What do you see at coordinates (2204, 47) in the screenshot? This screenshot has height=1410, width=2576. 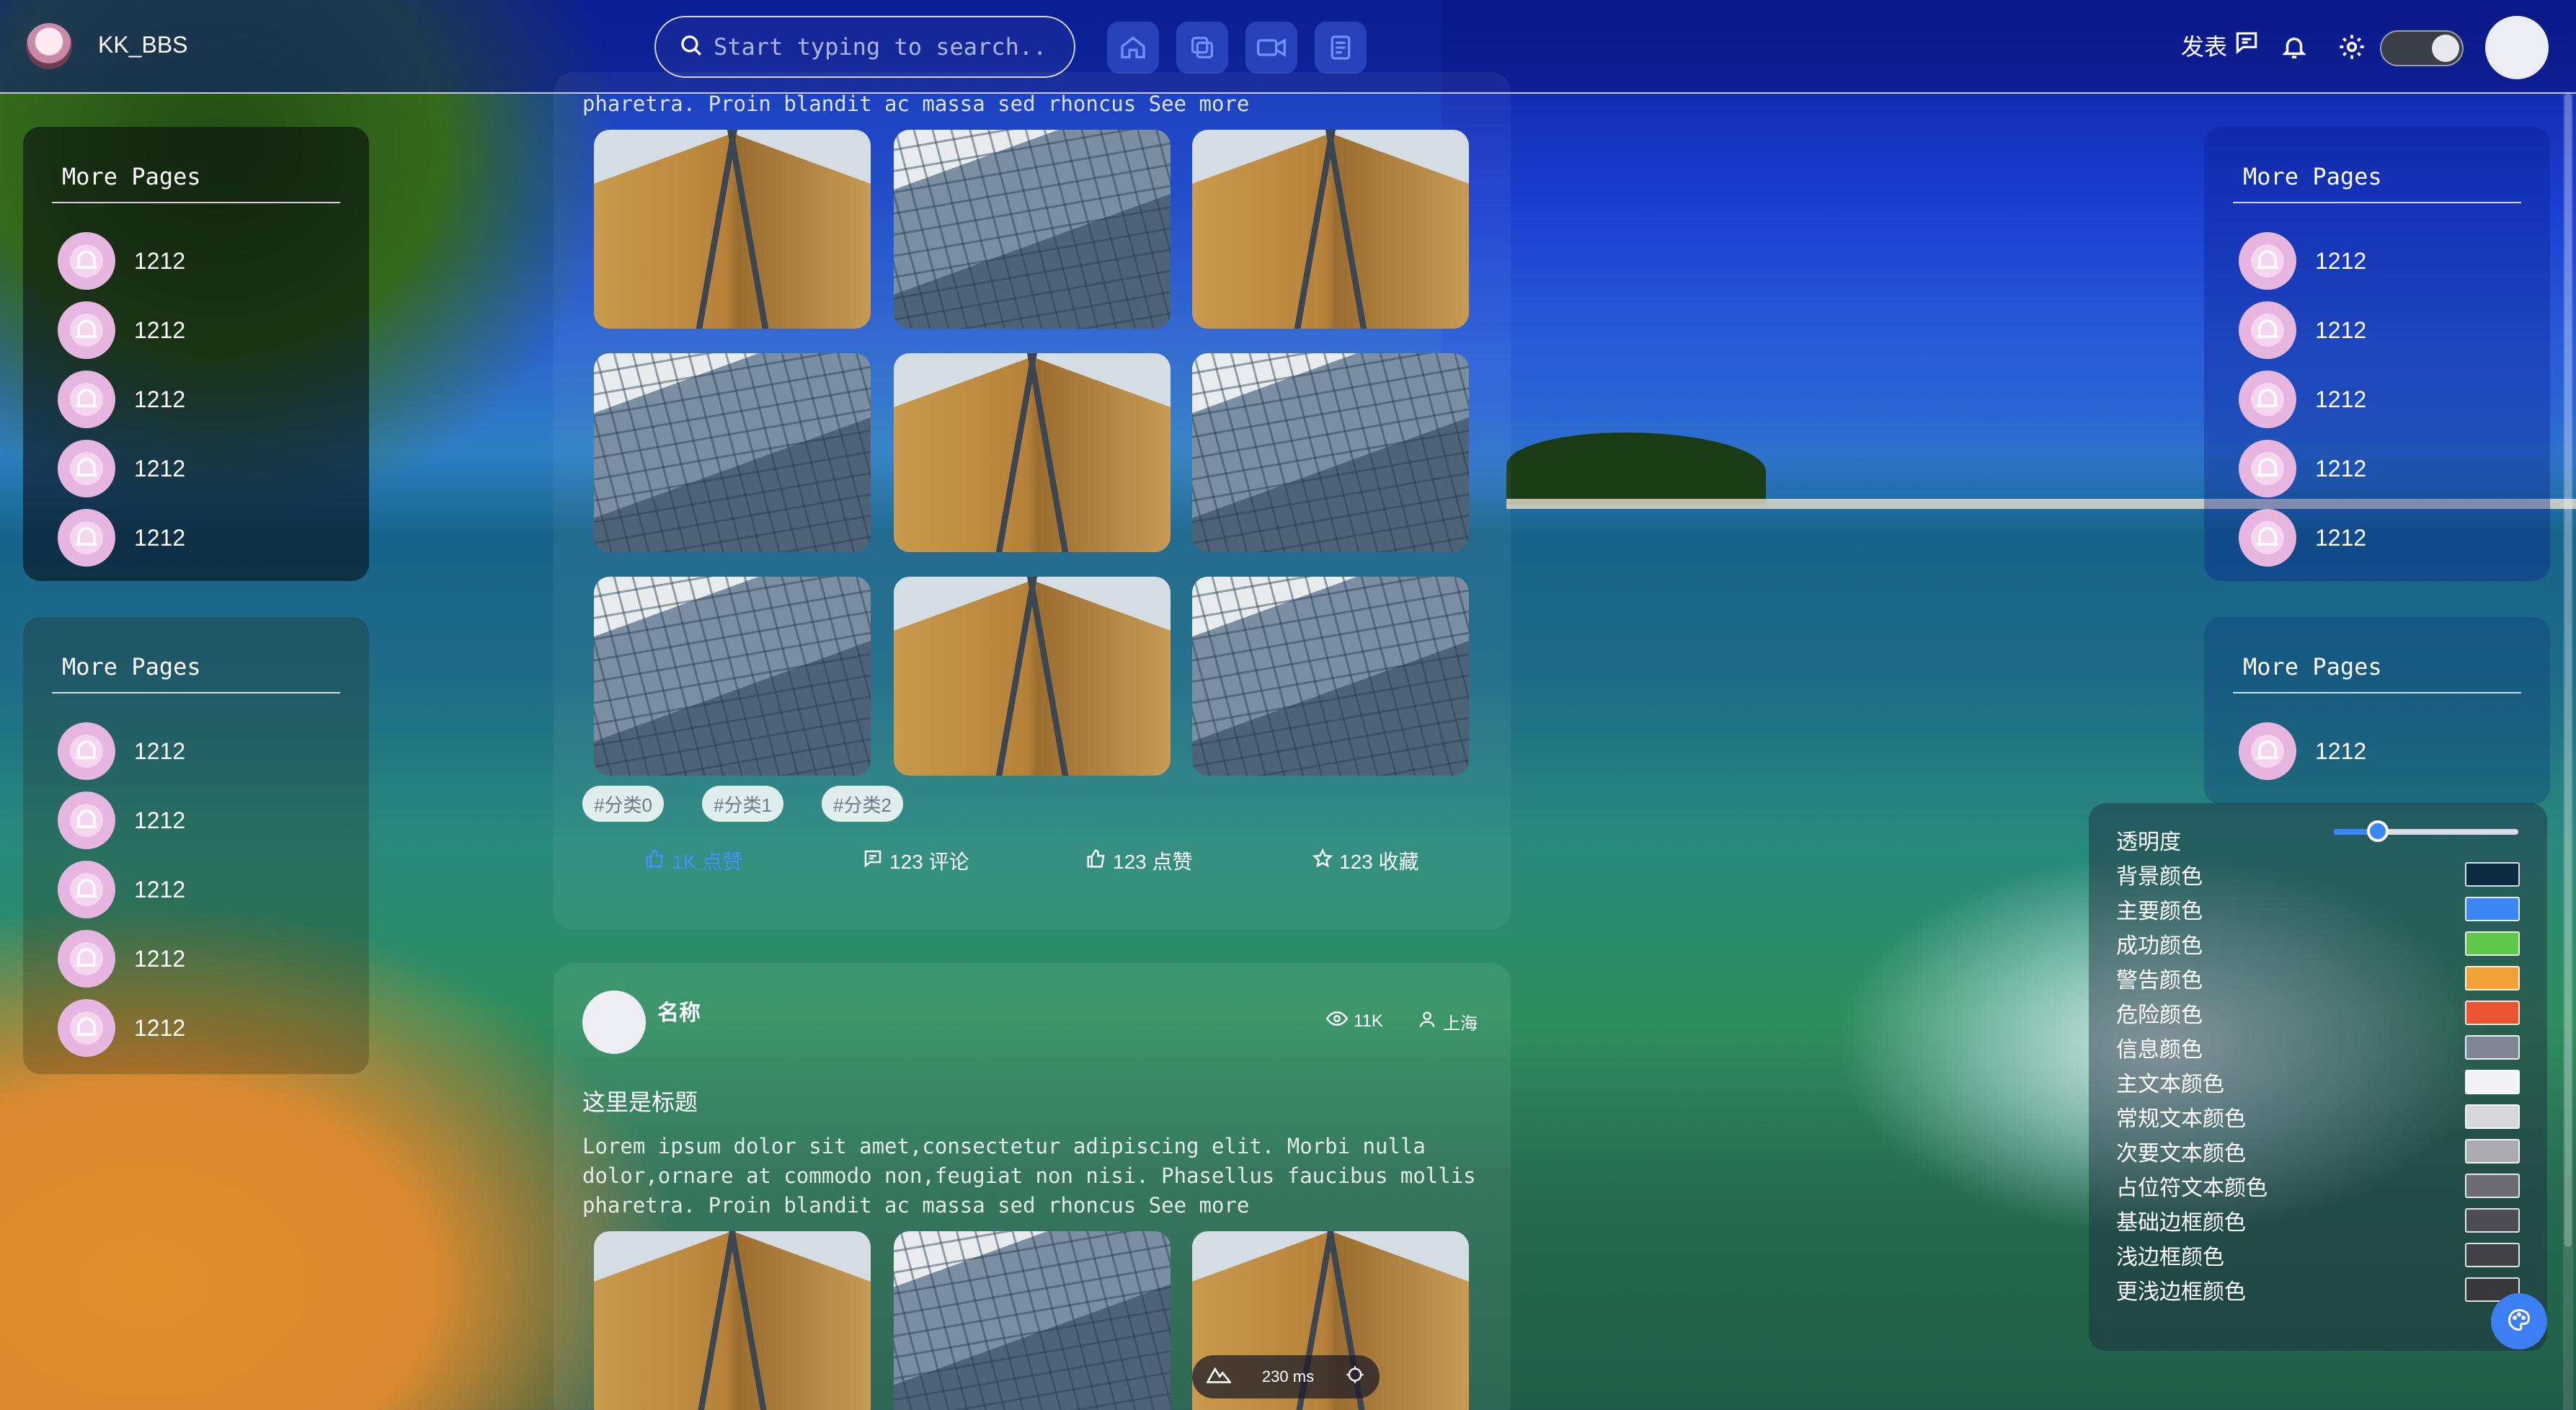 I see `publish-label: 发表` at bounding box center [2204, 47].